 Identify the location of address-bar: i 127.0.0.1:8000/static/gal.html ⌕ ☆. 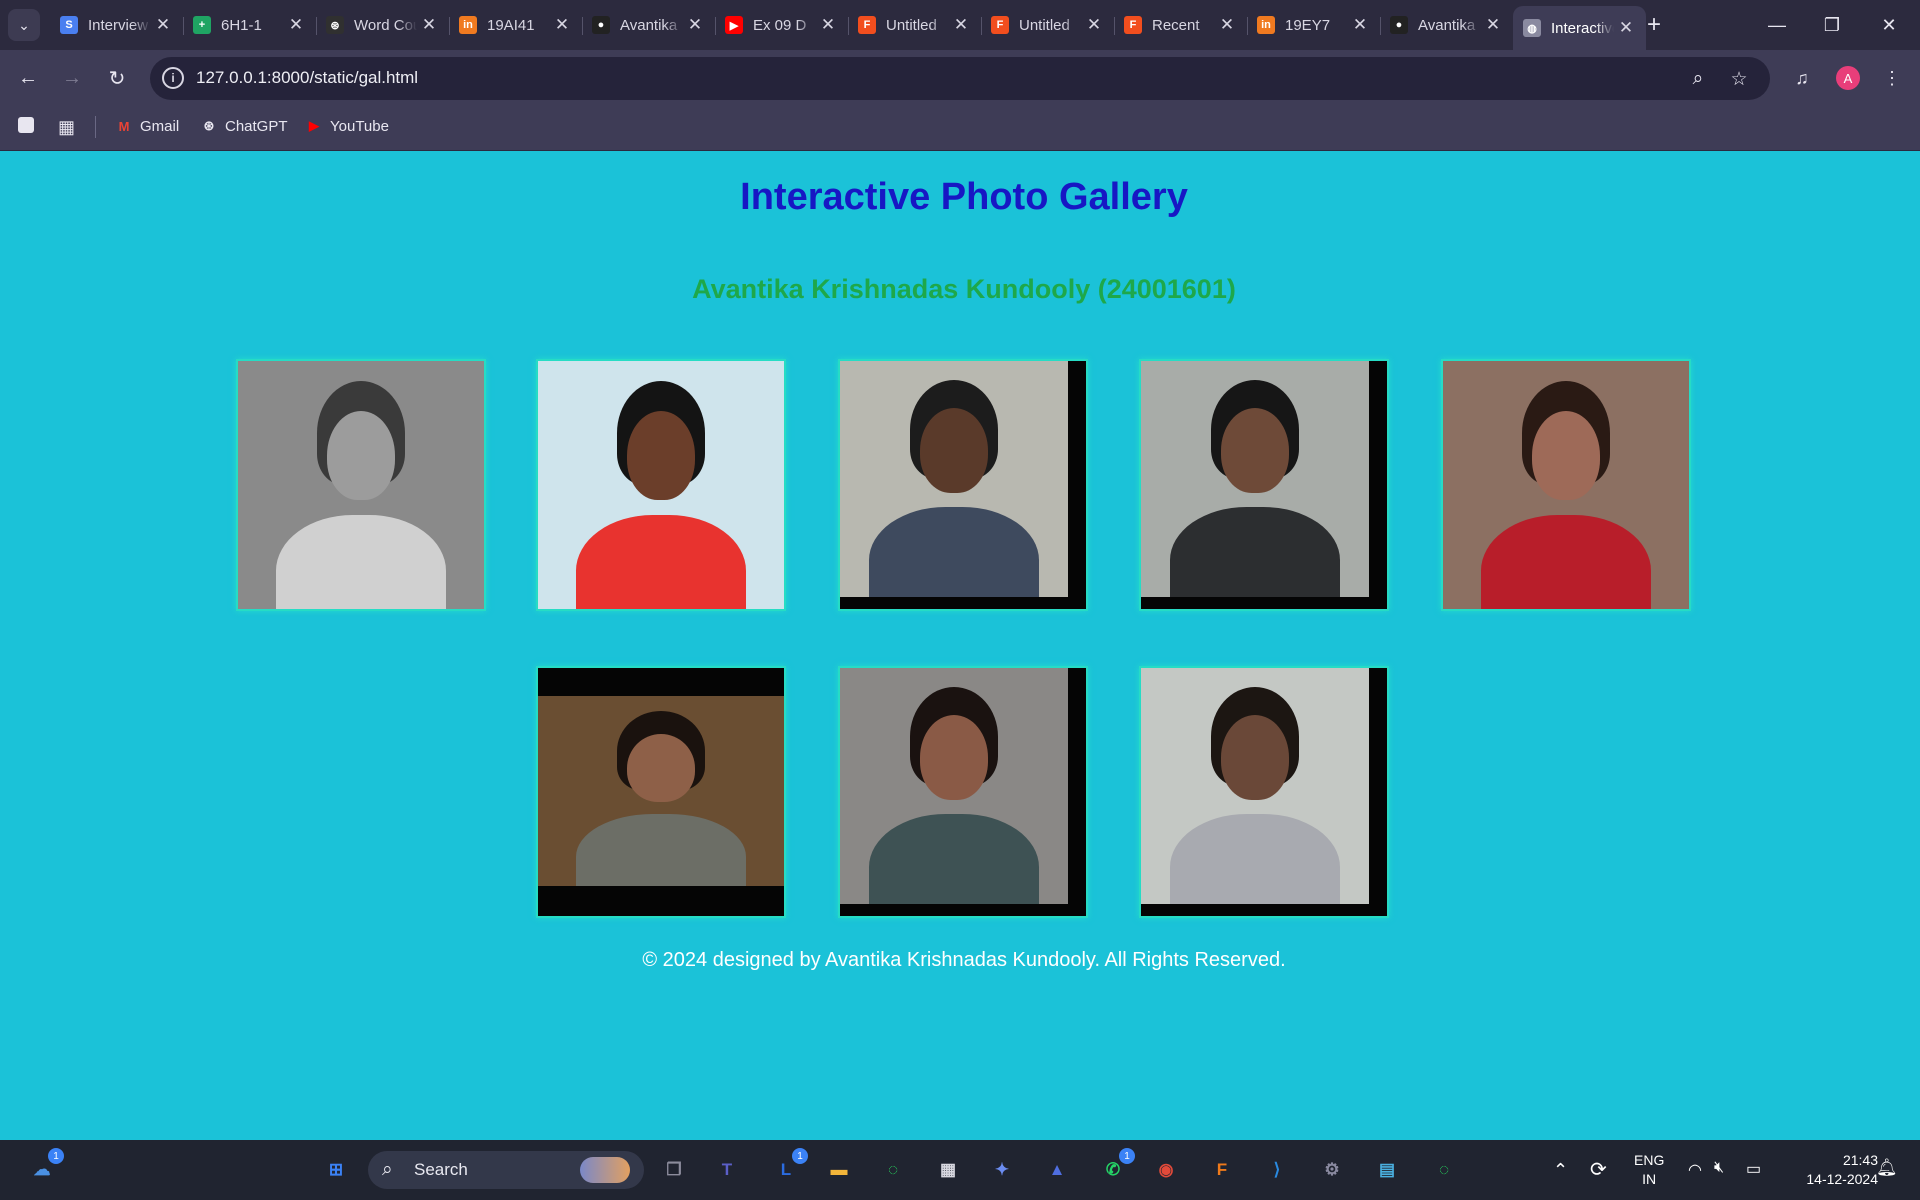
(960, 78).